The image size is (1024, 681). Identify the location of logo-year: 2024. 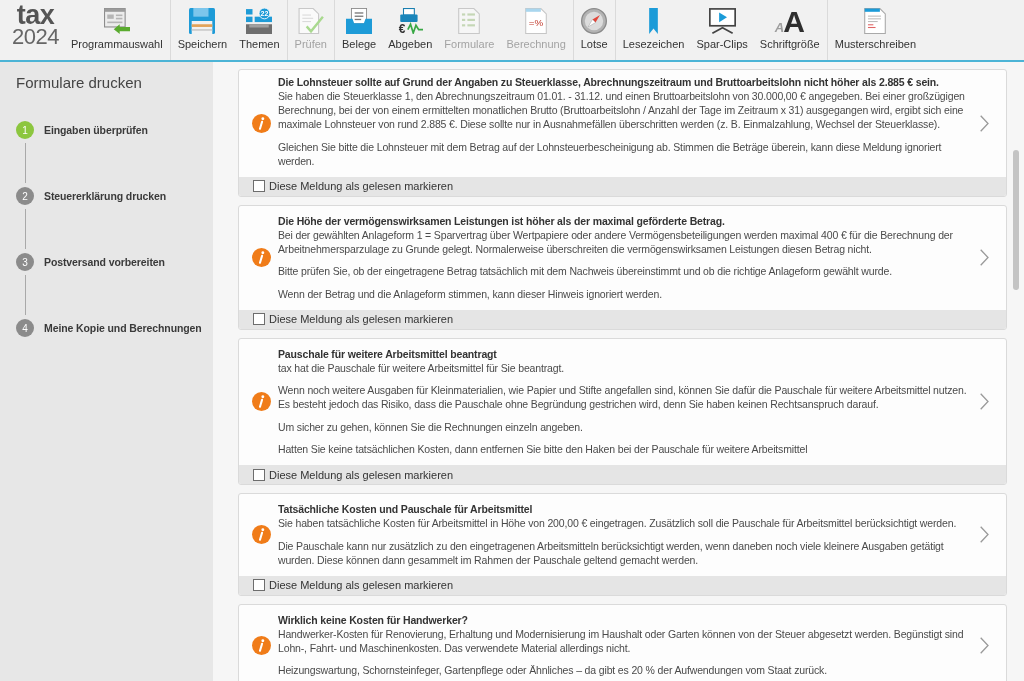
(35, 37).